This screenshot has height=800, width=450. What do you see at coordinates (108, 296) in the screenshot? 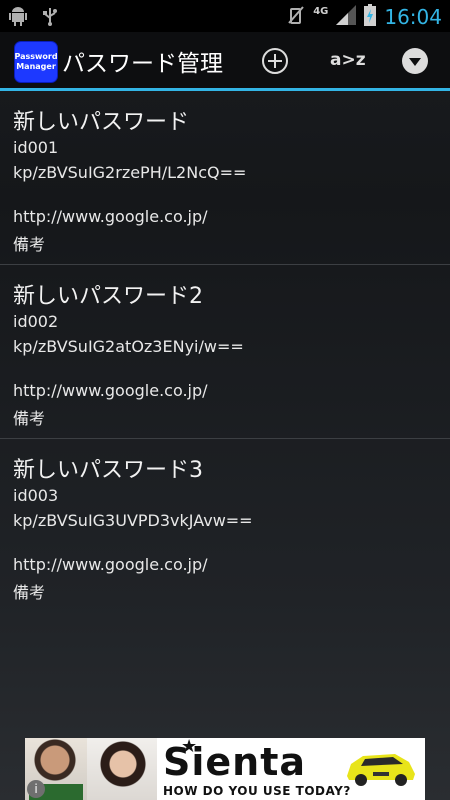
I see `entry-title: 新しいパスワード2` at bounding box center [108, 296].